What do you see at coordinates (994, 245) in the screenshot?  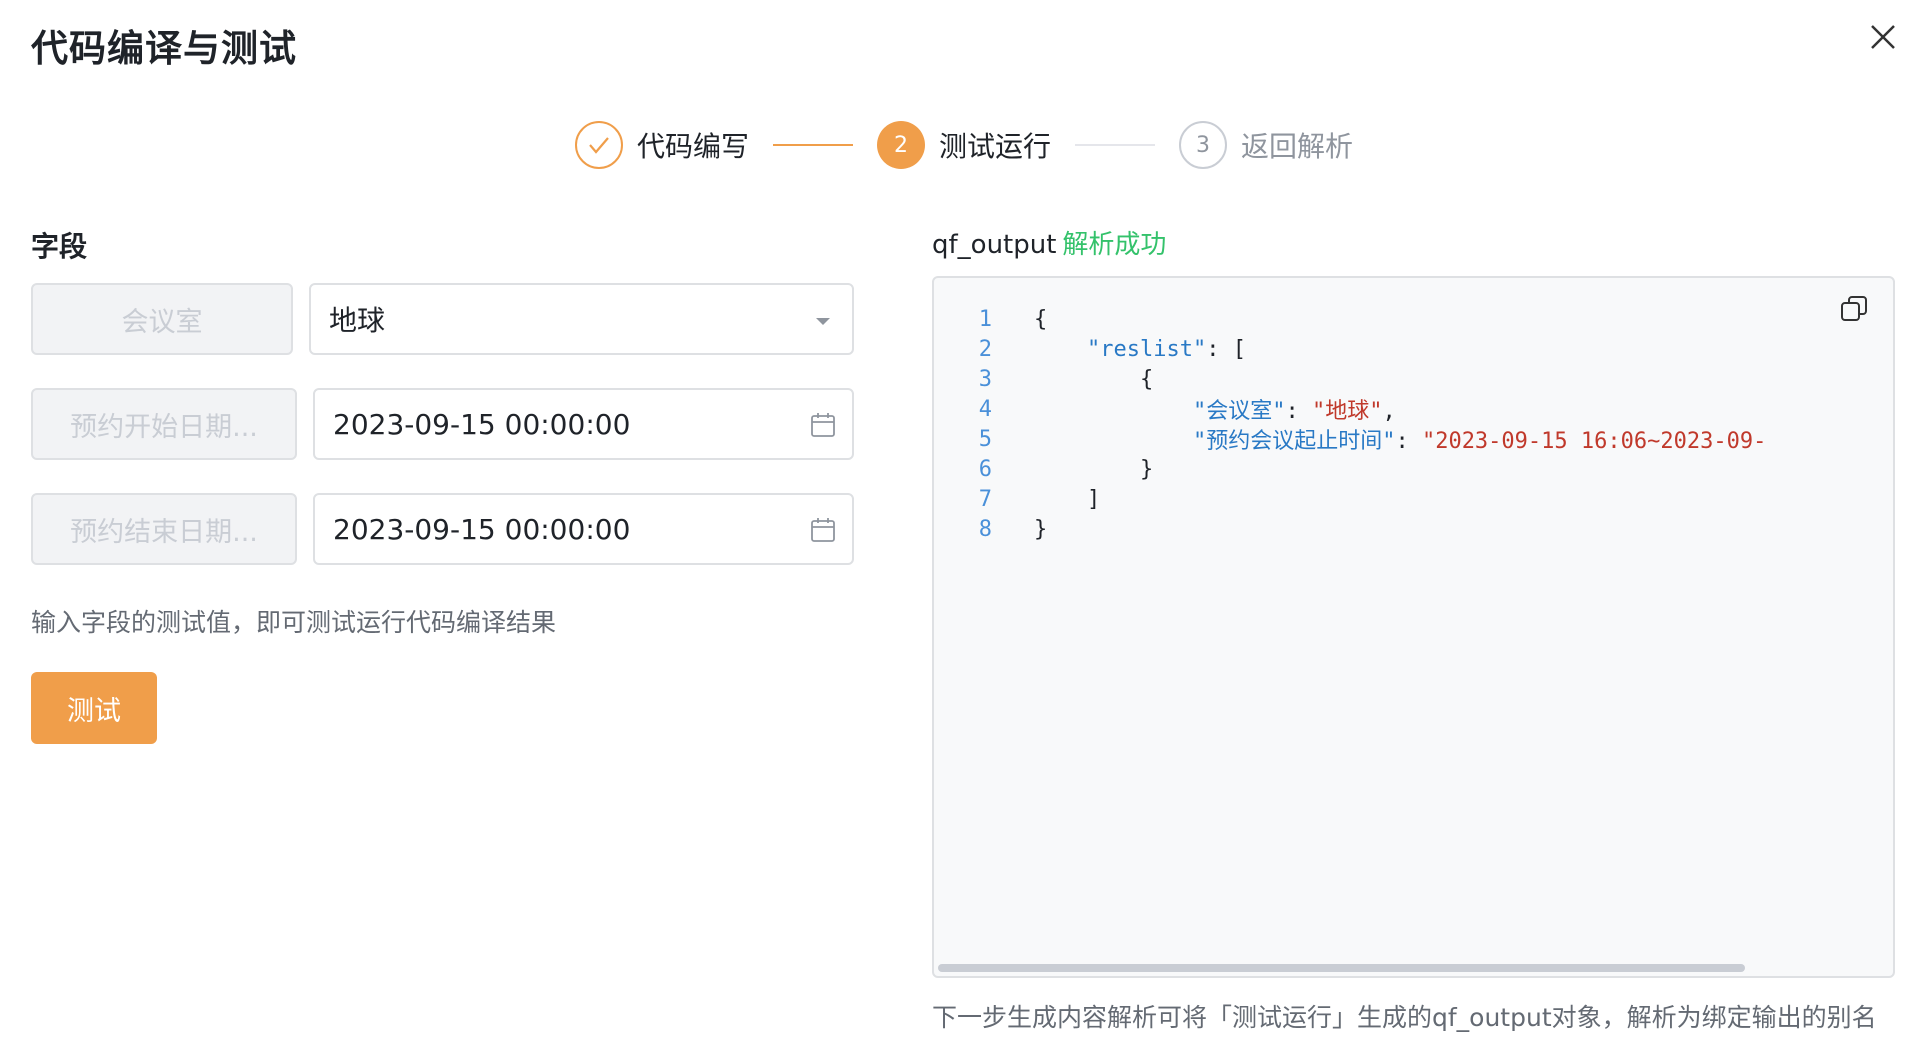 I see `output-name: qf_output` at bounding box center [994, 245].